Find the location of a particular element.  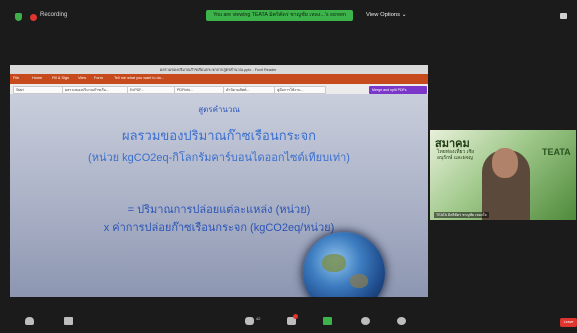

leave-button: Leave is located at coordinates (568, 322).